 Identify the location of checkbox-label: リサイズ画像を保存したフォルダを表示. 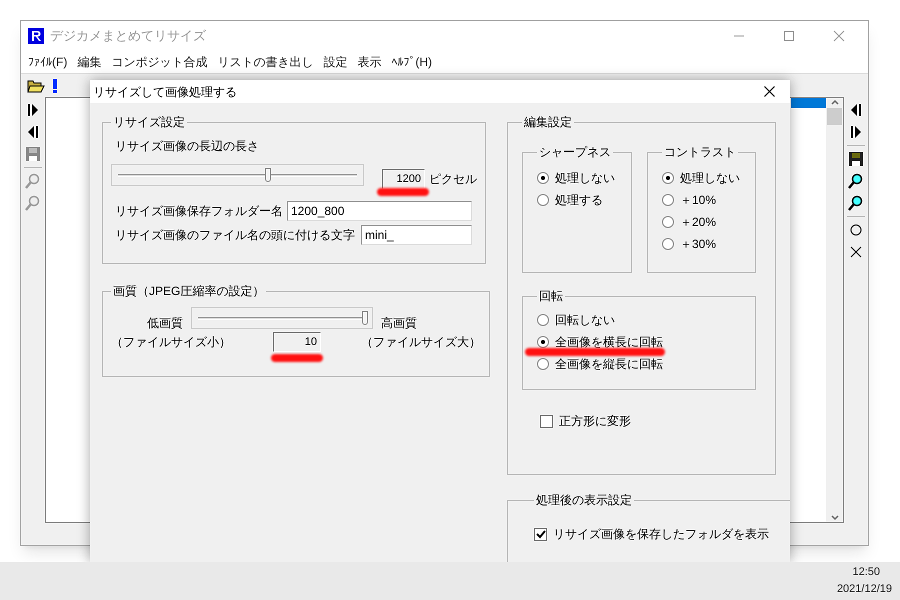
(661, 534).